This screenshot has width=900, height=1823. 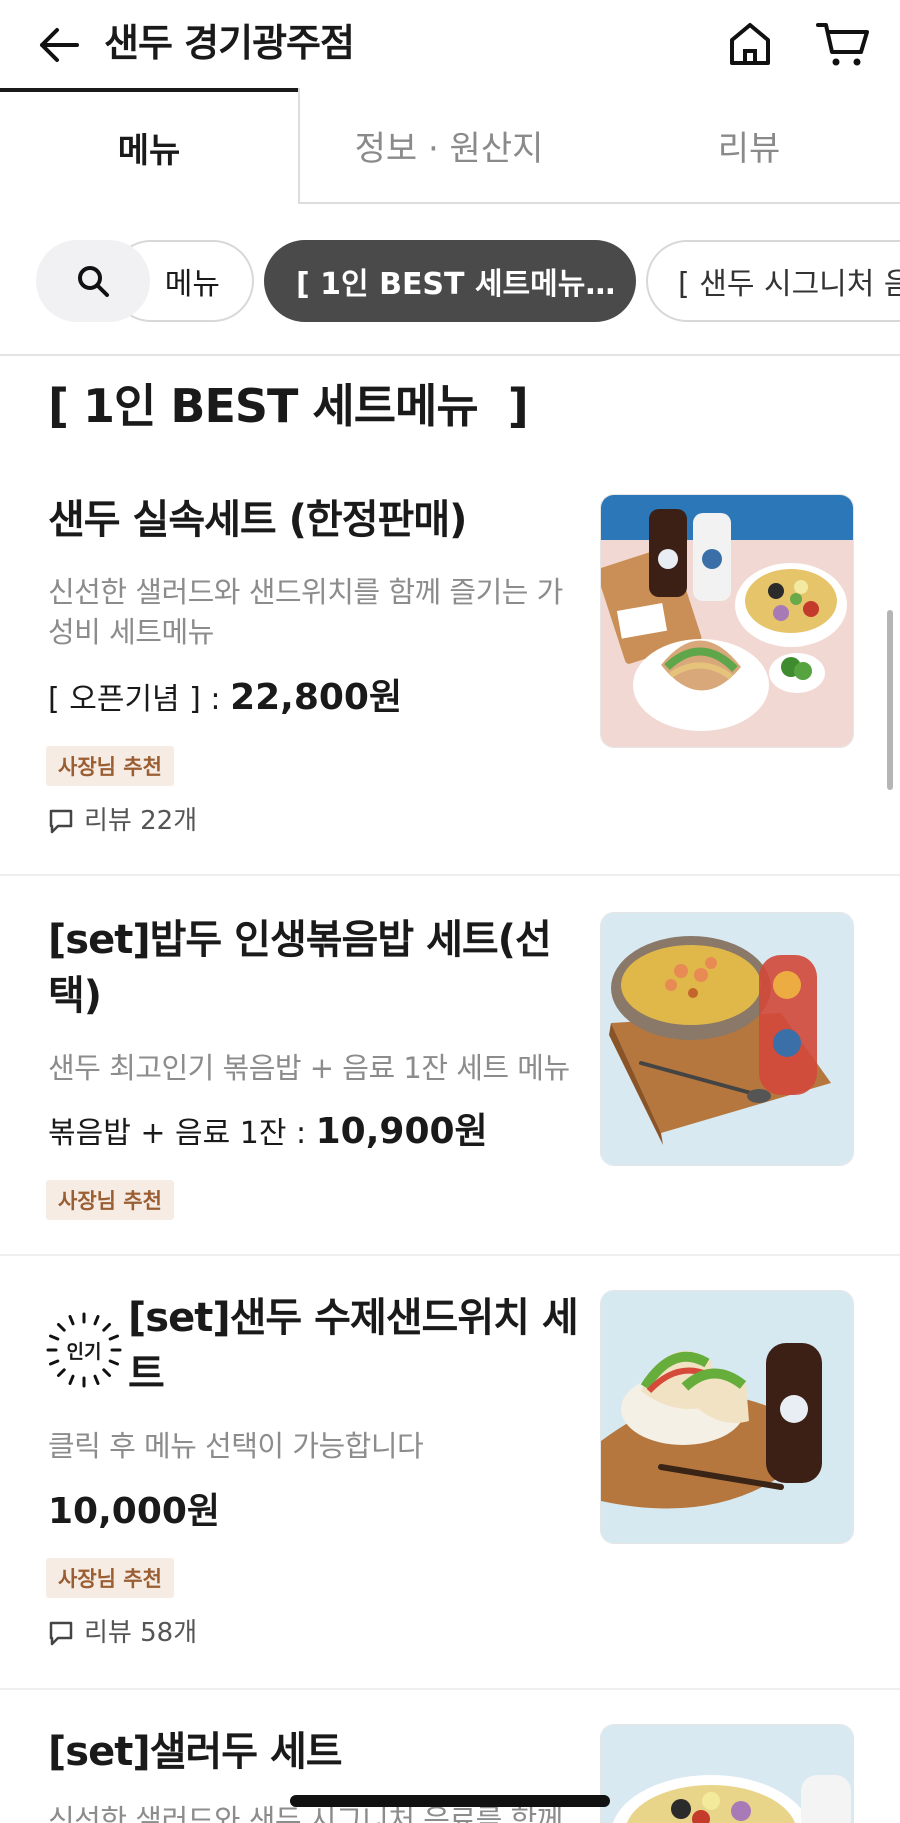 What do you see at coordinates (401, 1131) in the screenshot?
I see `price-amount: 10,900원` at bounding box center [401, 1131].